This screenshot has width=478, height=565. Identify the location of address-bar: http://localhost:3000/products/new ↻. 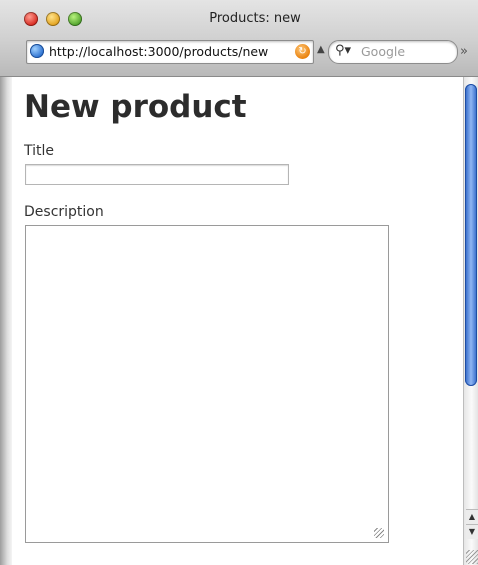
(170, 52).